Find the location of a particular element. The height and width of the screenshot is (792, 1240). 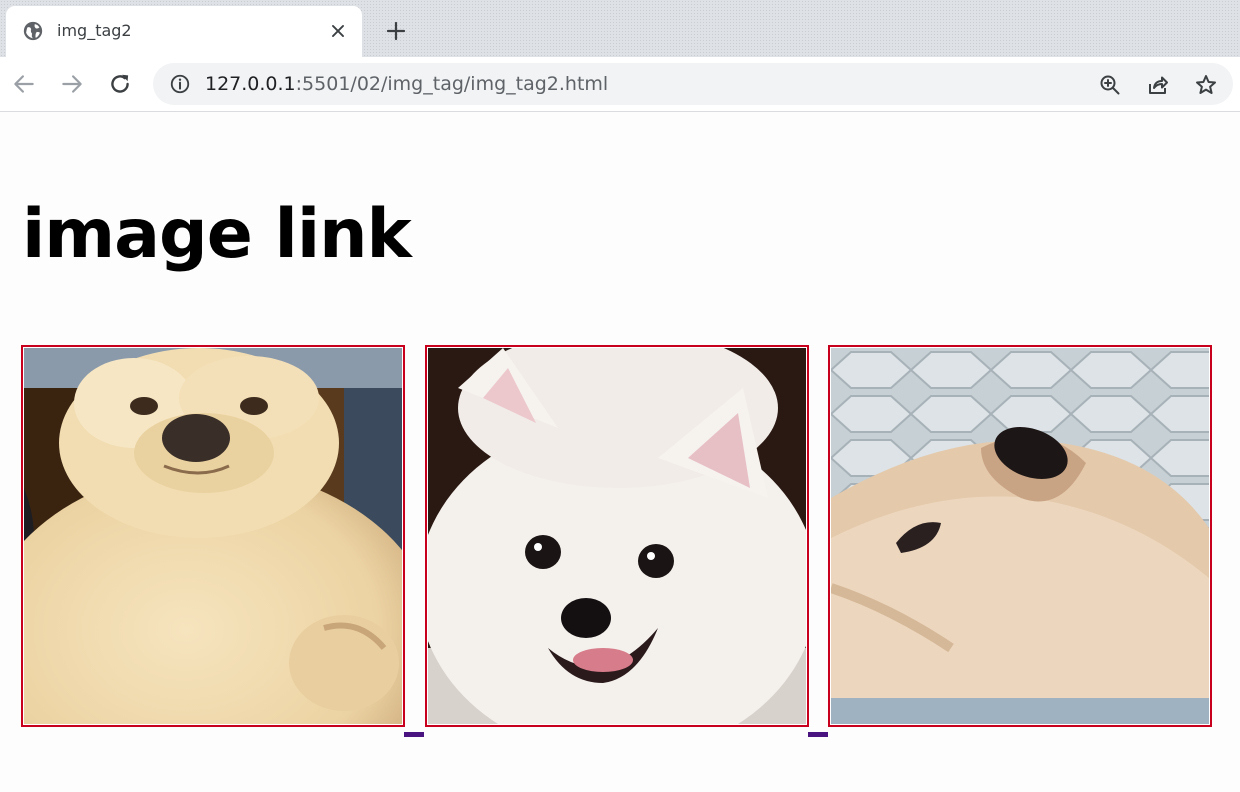

address-bar: 127.0.0.1:5501/02/img_tag/img_tag2.html is located at coordinates (693, 84).